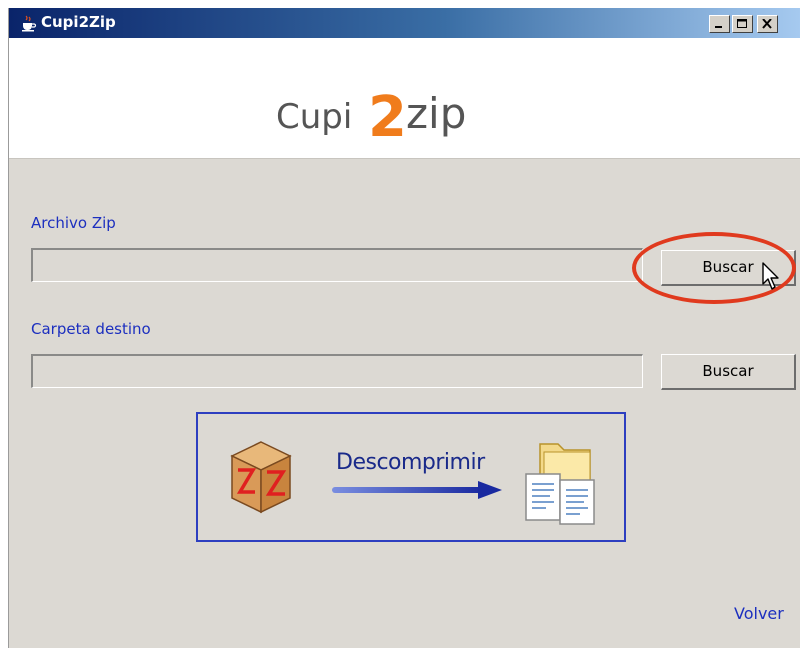 The height and width of the screenshot is (648, 800). What do you see at coordinates (411, 477) in the screenshot?
I see `decompress-button: Descomprimir` at bounding box center [411, 477].